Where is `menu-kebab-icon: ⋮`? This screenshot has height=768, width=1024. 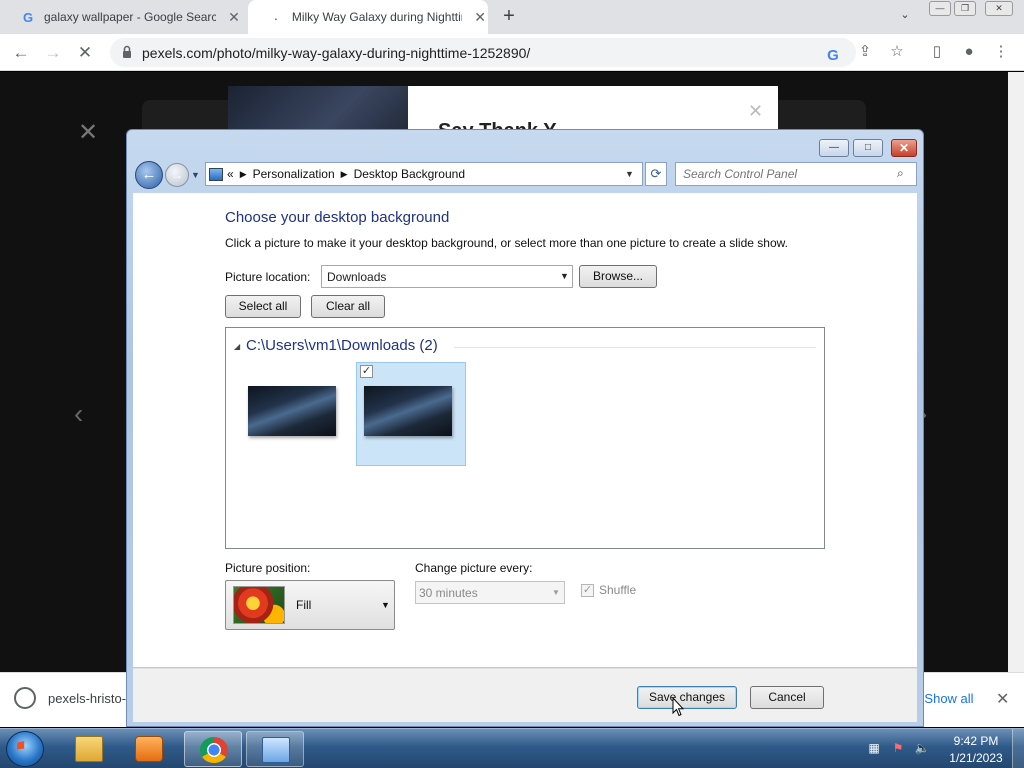 menu-kebab-icon: ⋮ is located at coordinates (1001, 52).